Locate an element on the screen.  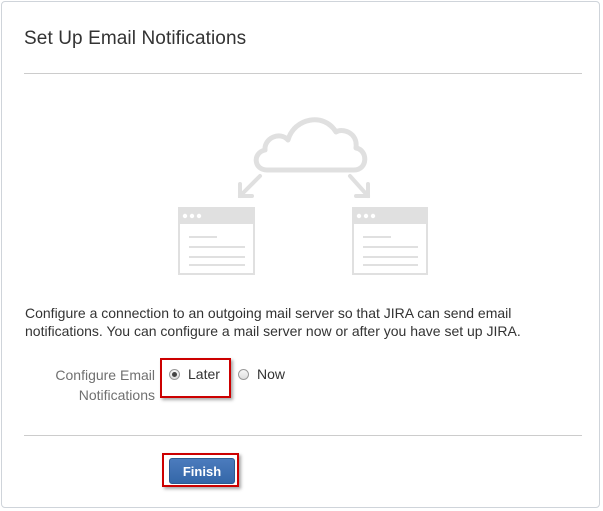
arrow-down-right-icon is located at coordinates (359, 186).